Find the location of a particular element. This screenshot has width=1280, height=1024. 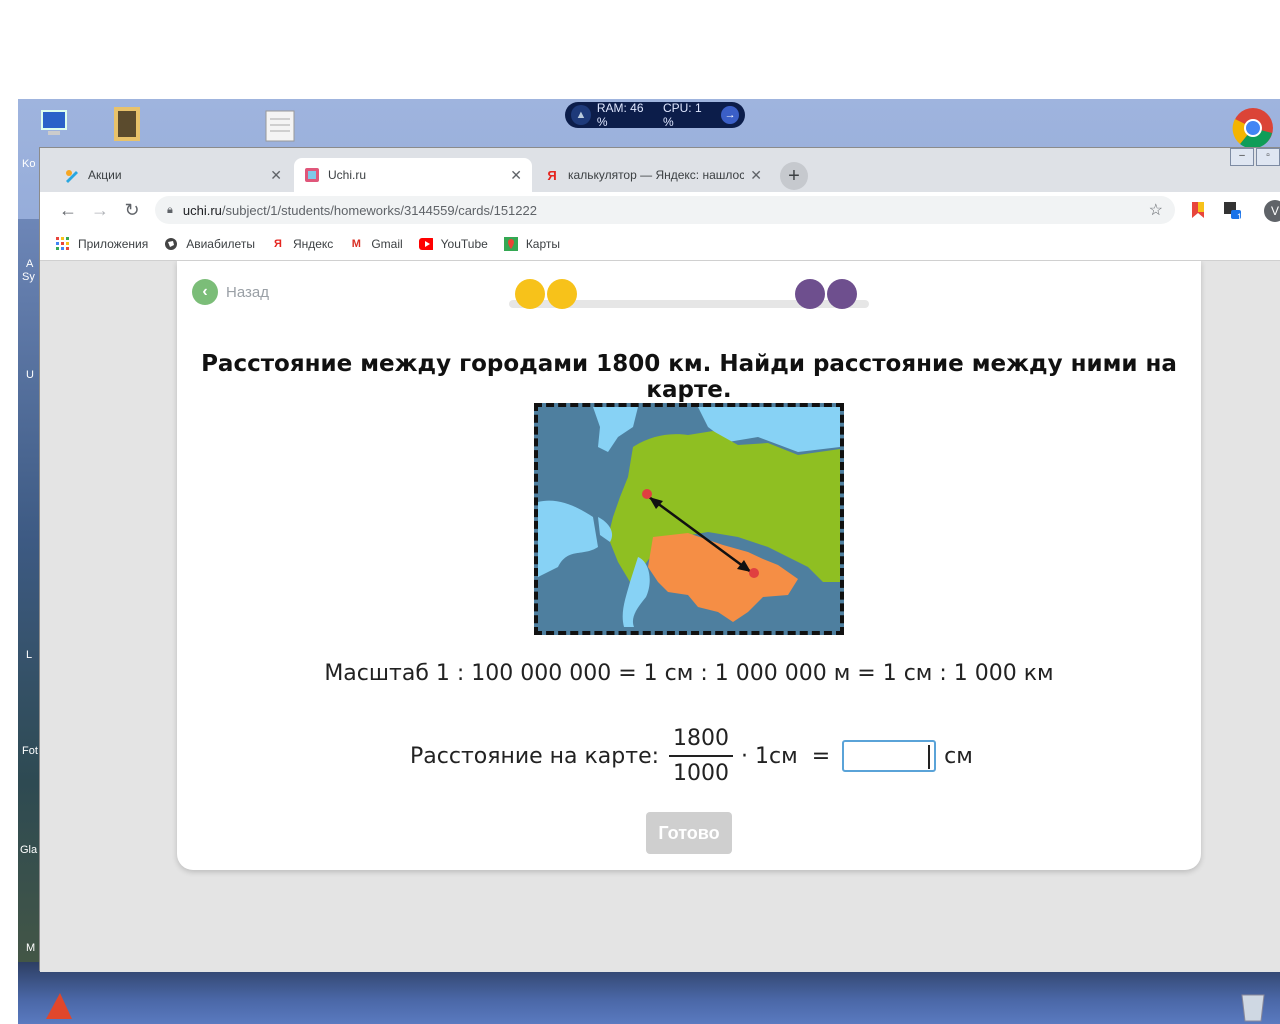

tab-title: Акции is located at coordinates (105, 175).